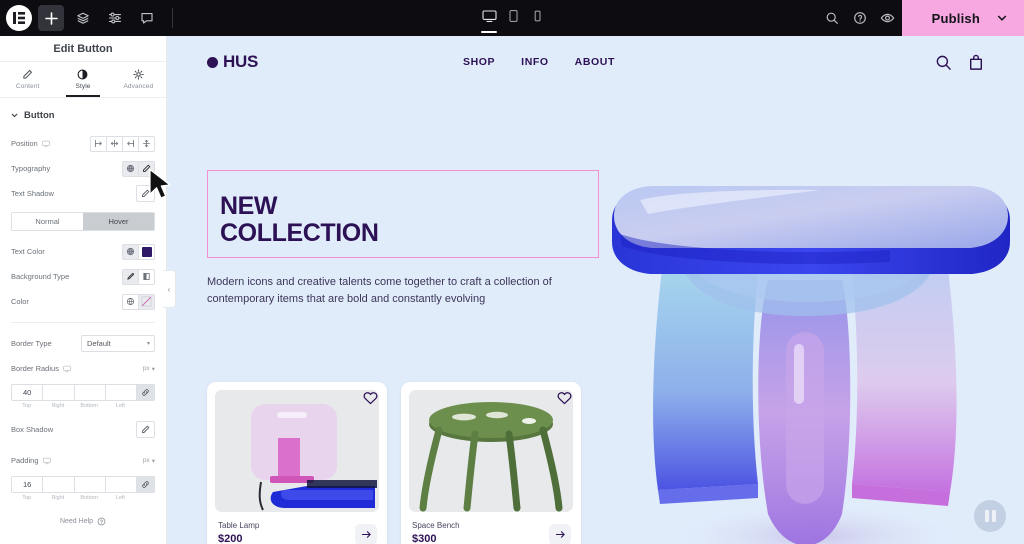 The height and width of the screenshot is (544, 1024). What do you see at coordinates (160, 183) in the screenshot?
I see `mouse-cursor-icon` at bounding box center [160, 183].